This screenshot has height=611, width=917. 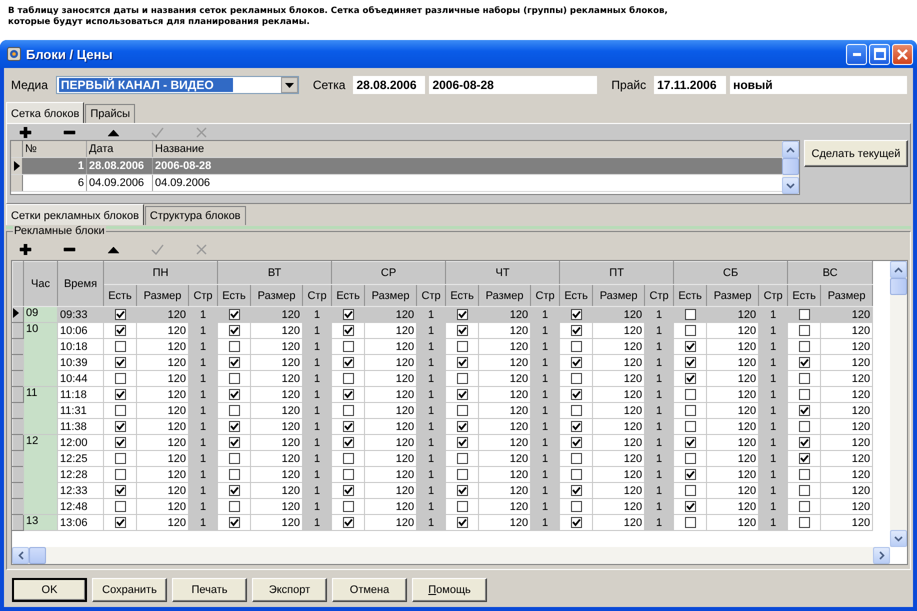 What do you see at coordinates (369, 590) in the screenshot?
I see `dialog-button: Отмена` at bounding box center [369, 590].